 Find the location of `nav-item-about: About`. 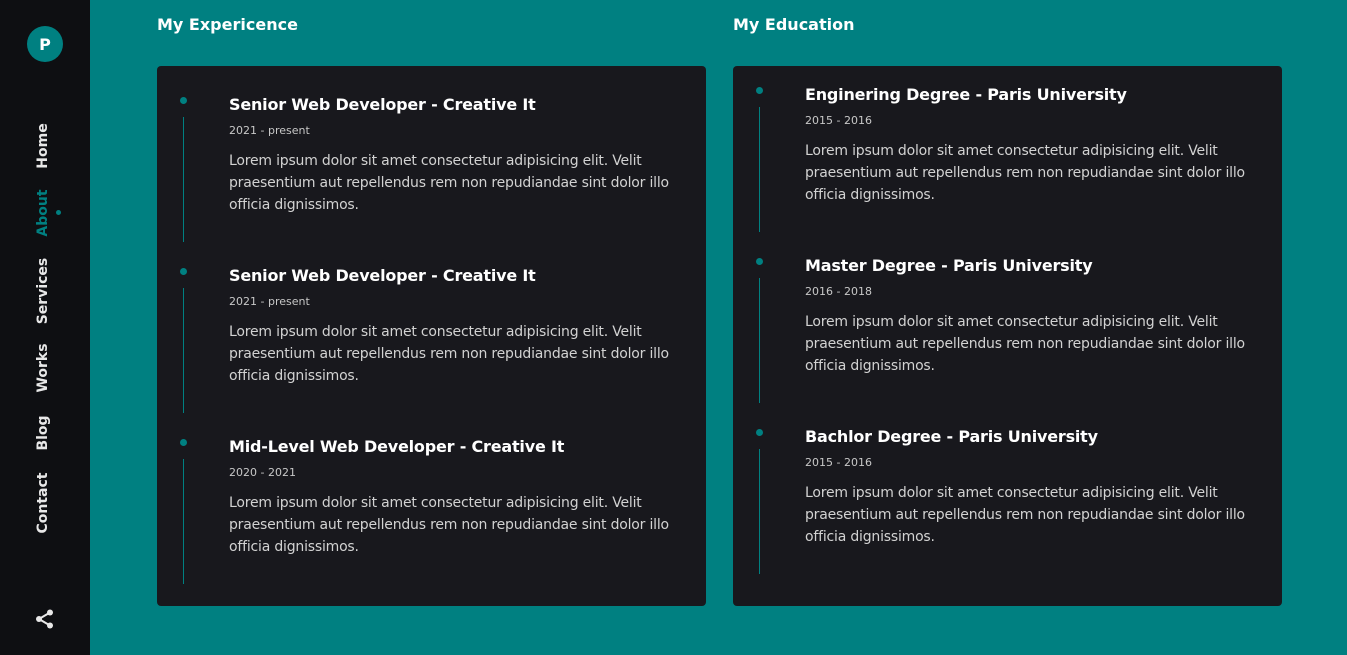

nav-item-about: About is located at coordinates (43, 212).